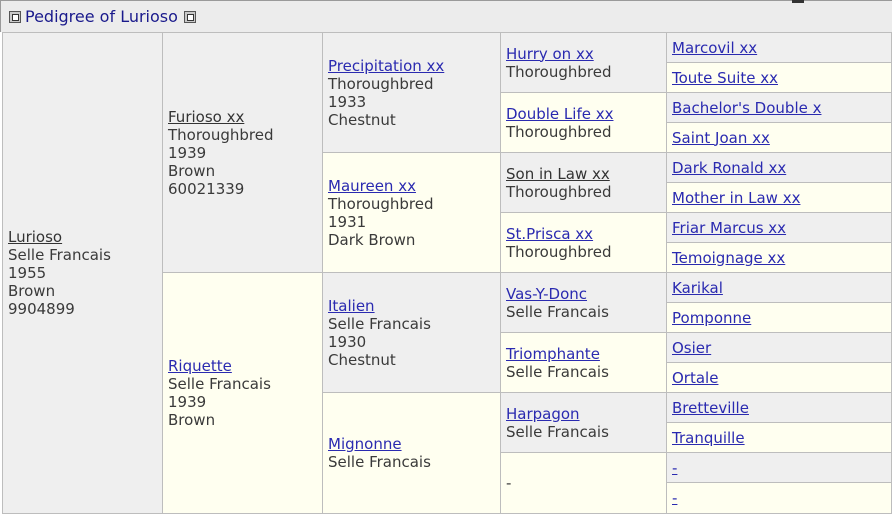 The image size is (894, 515). Describe the element at coordinates (192, 170) in the screenshot. I see `sire-color: Brown` at that location.